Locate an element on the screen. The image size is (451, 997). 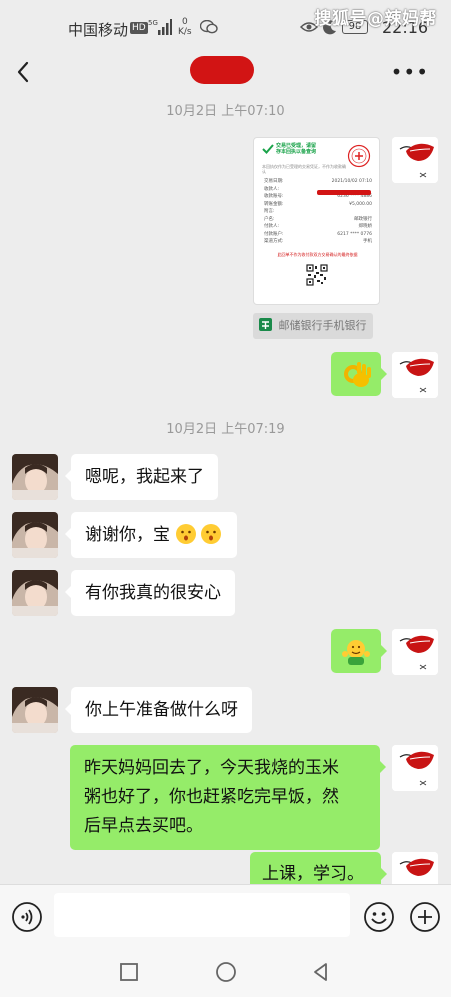
net-speed-value: 0 is located at coordinates (184, 22).